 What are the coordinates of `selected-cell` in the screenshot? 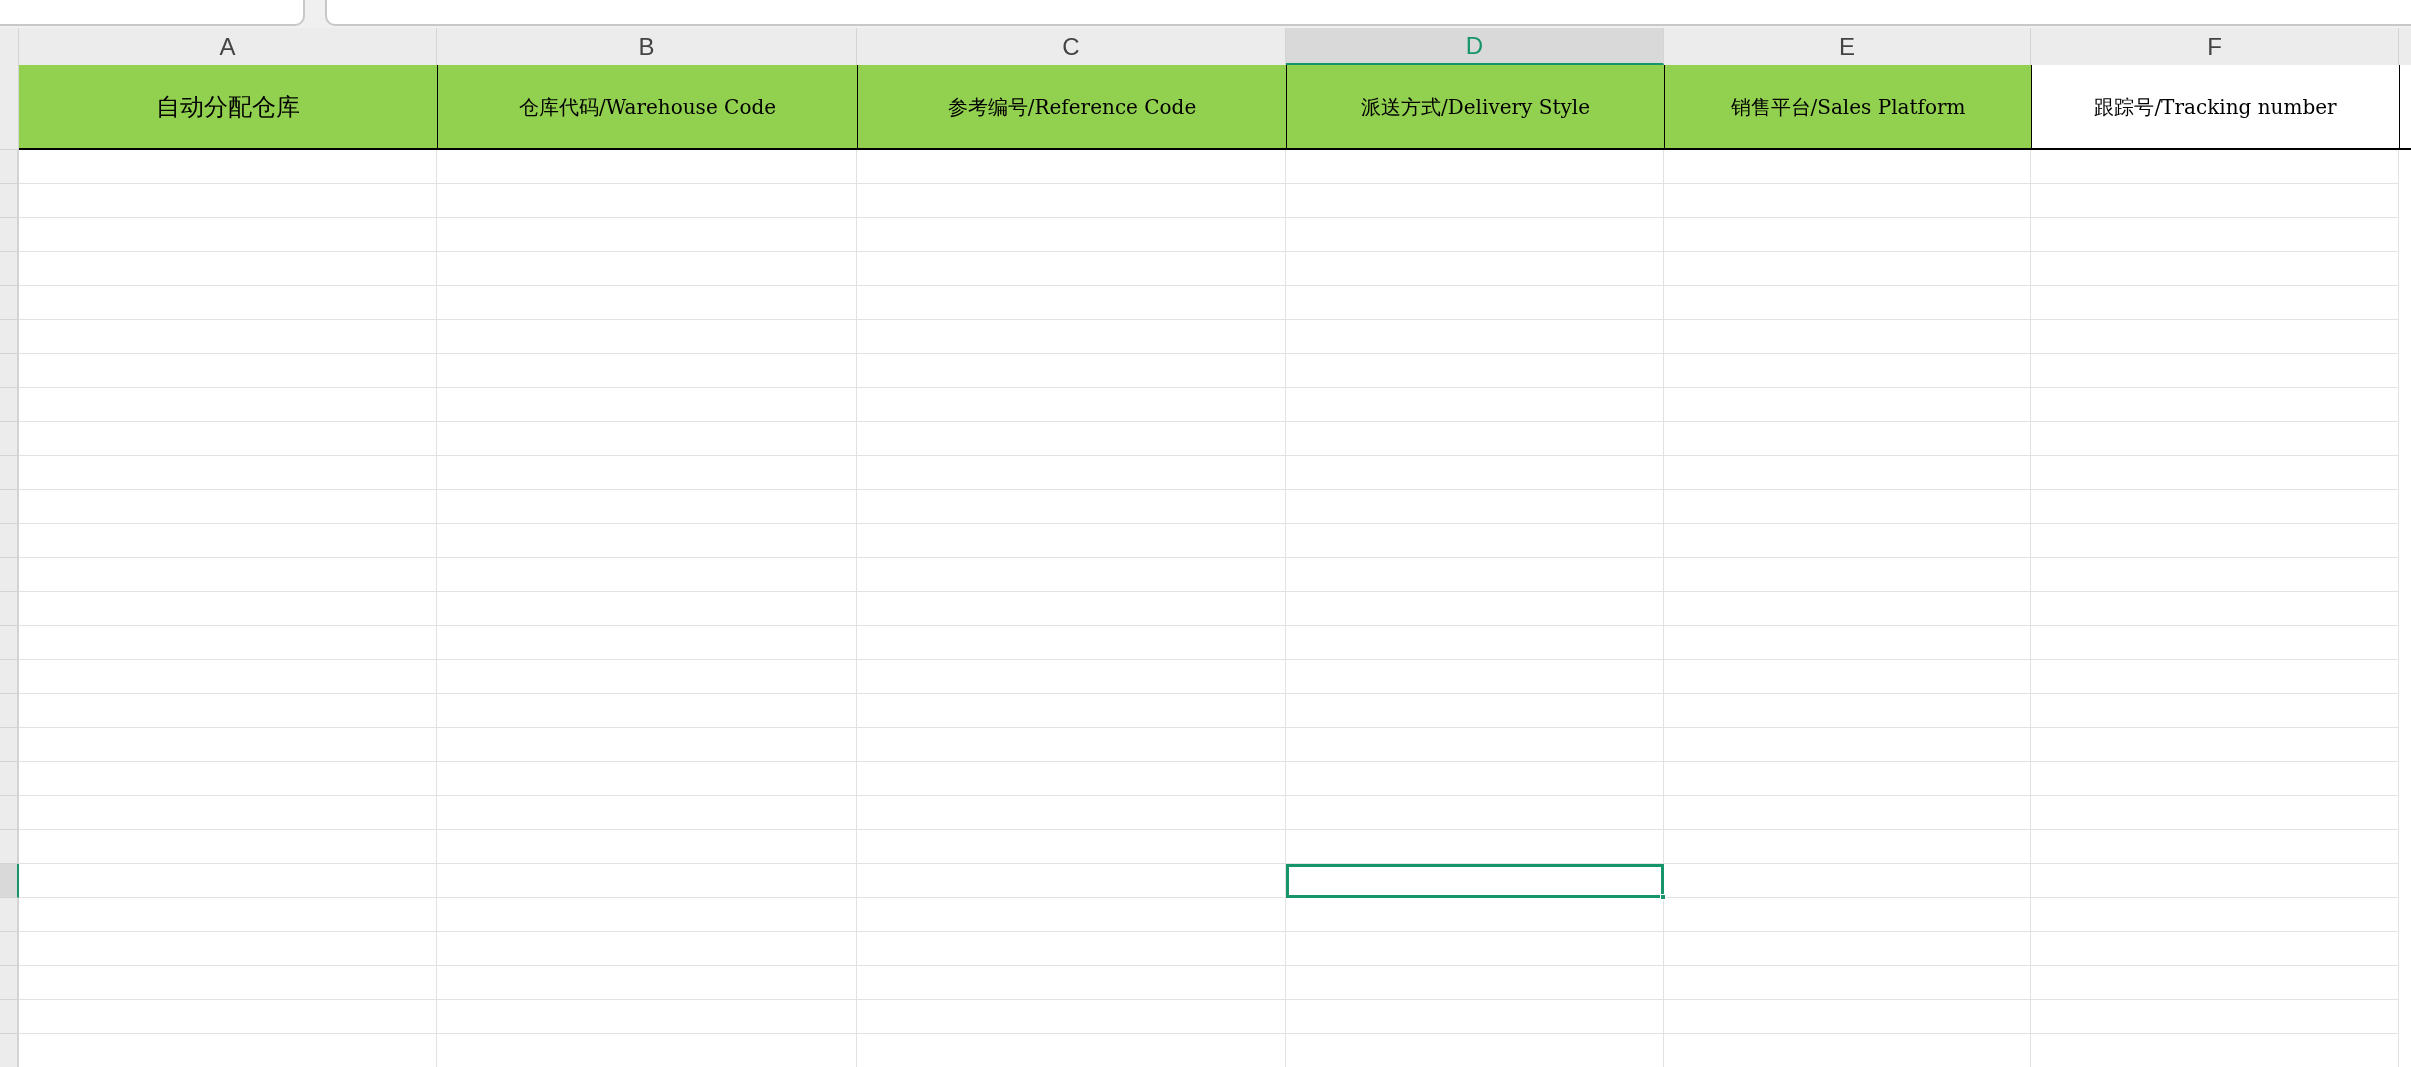 It's located at (1475, 881).